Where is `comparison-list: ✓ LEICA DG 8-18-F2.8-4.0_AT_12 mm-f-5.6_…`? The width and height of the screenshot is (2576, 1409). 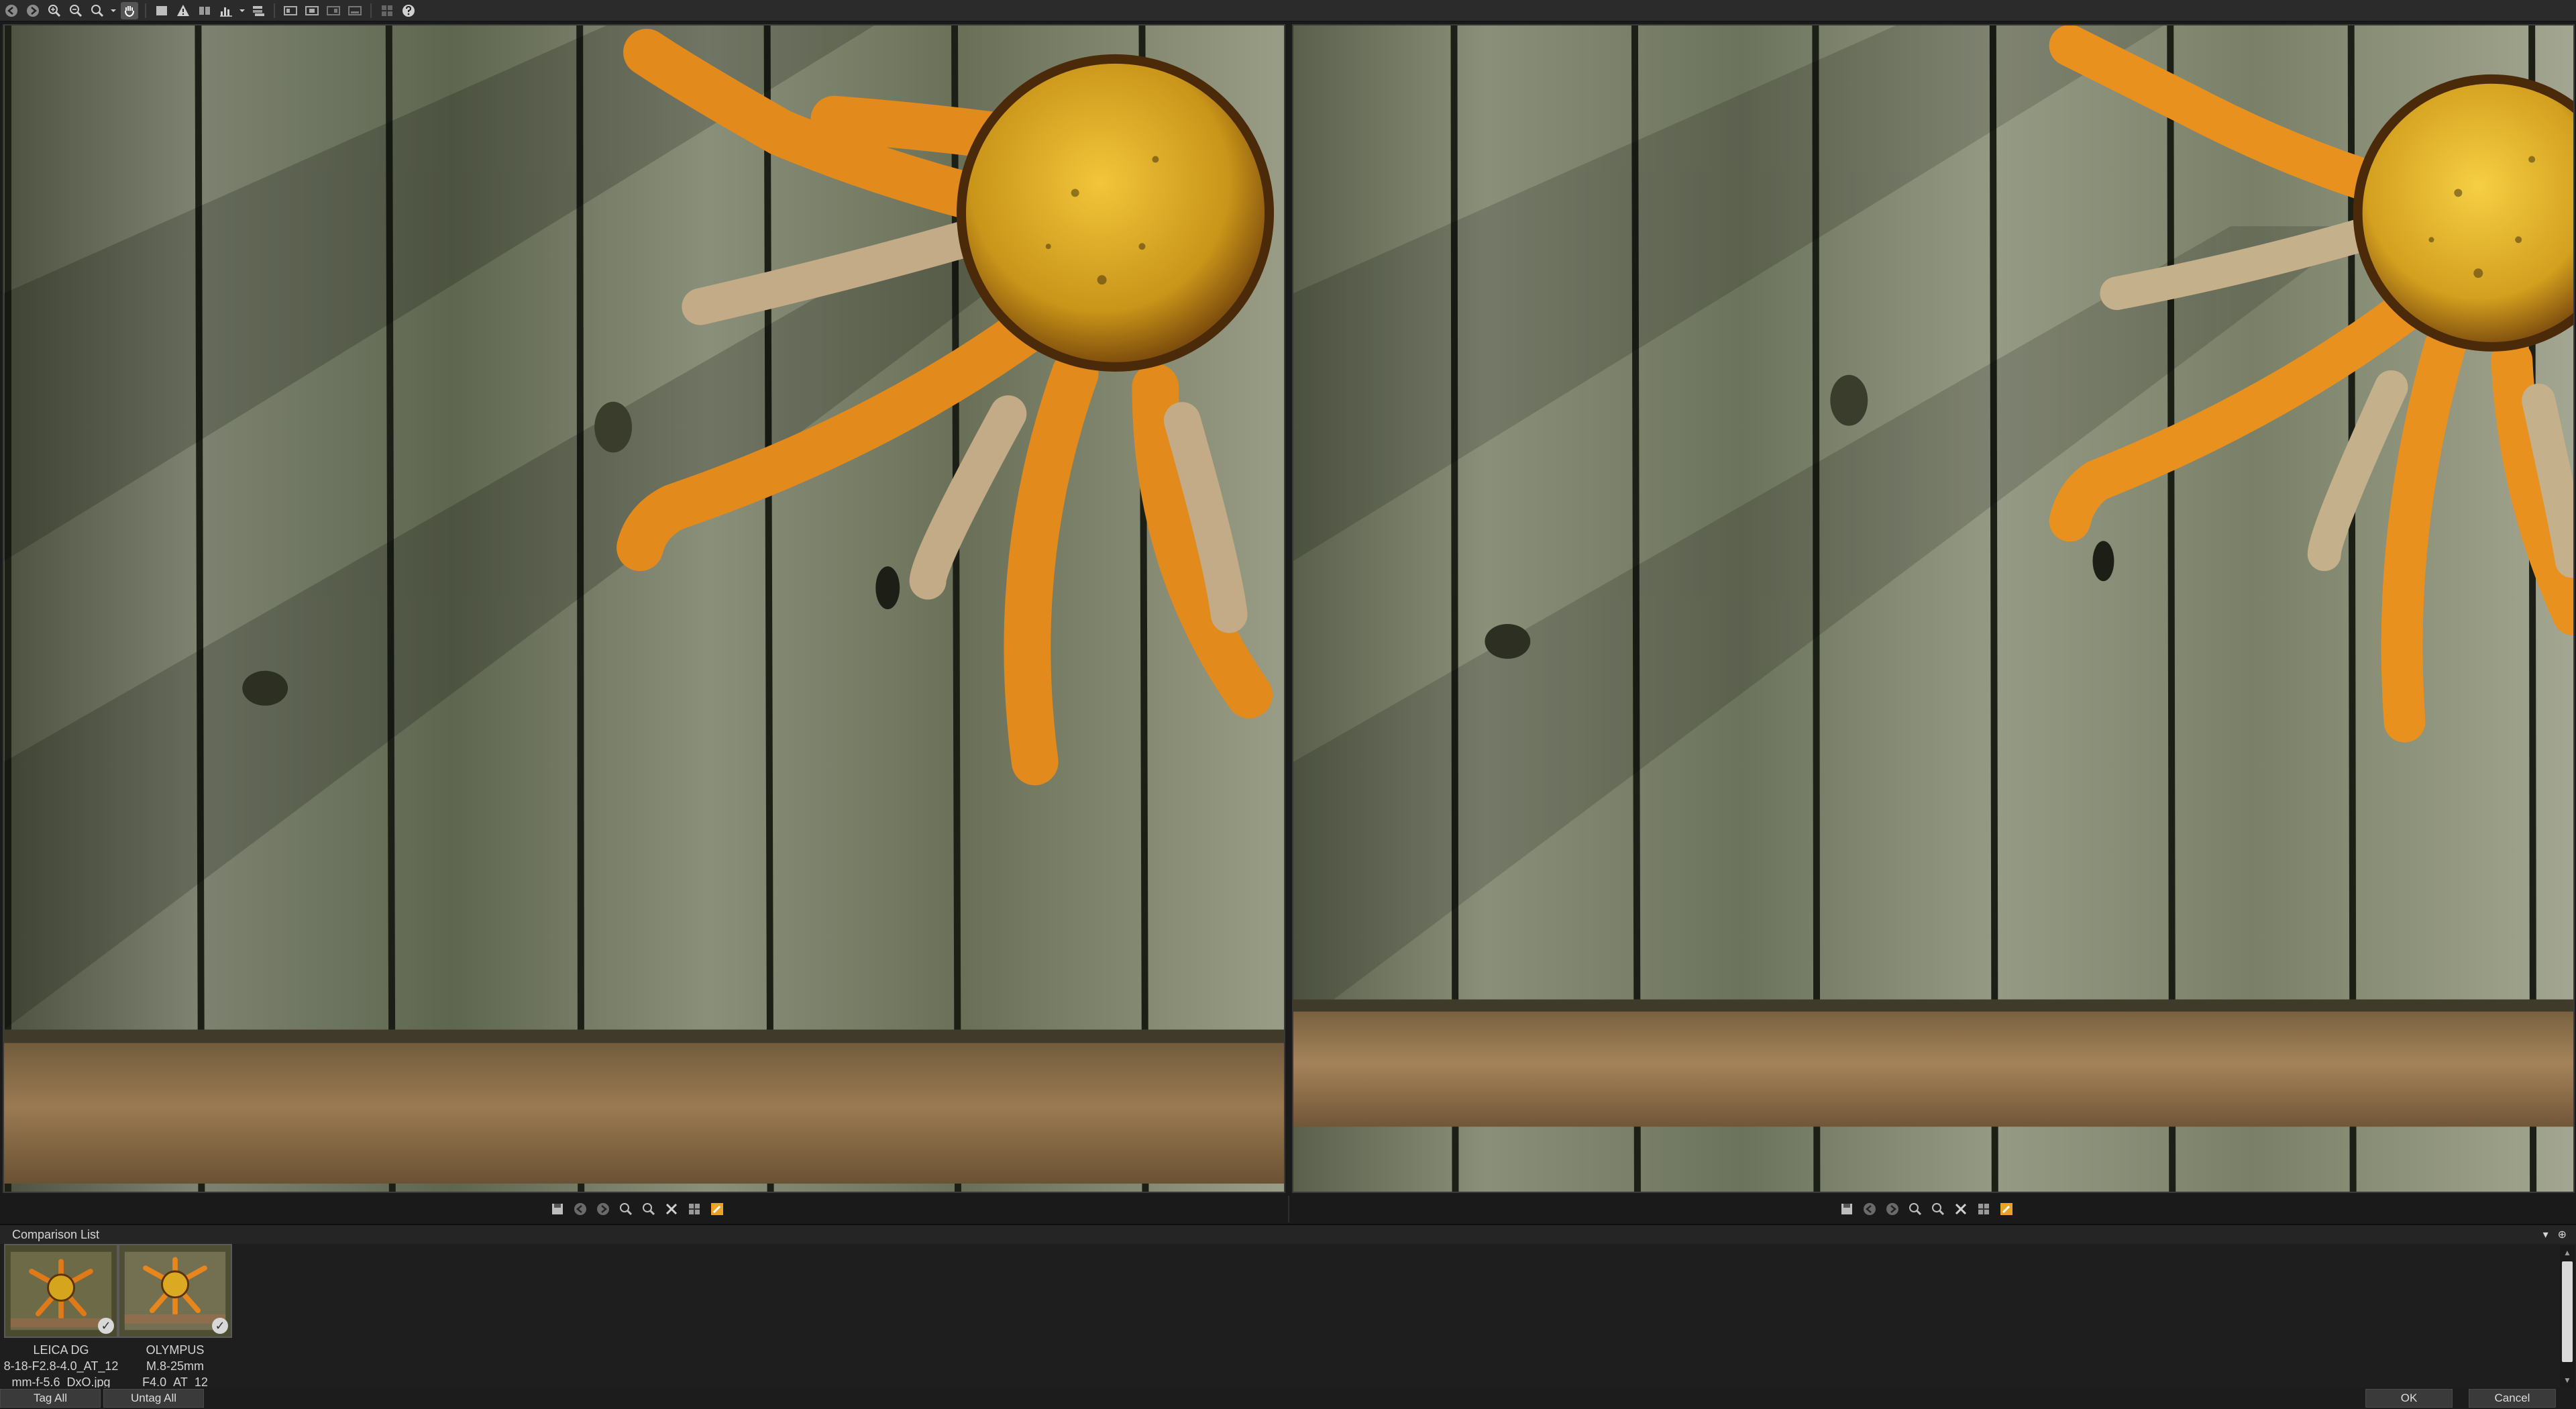
comparison-list: ✓ LEICA DG 8-18-F2.8-4.0_AT_12 mm-f-5.6_… is located at coordinates (1288, 1317).